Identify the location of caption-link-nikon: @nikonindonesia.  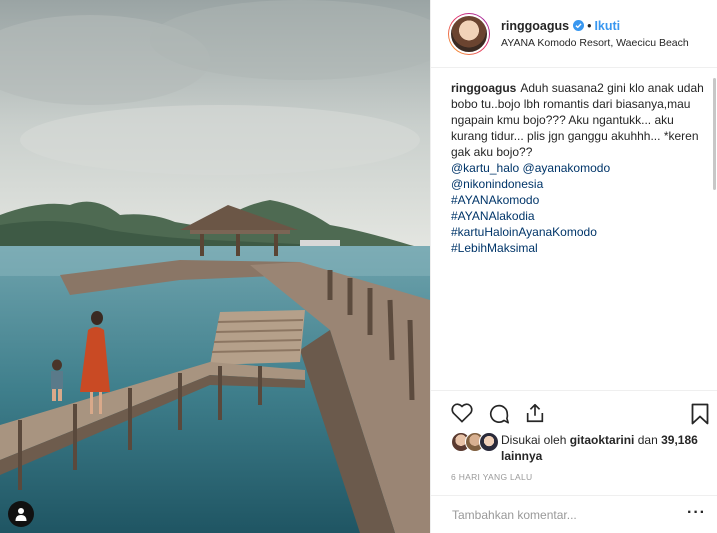
(580, 184).